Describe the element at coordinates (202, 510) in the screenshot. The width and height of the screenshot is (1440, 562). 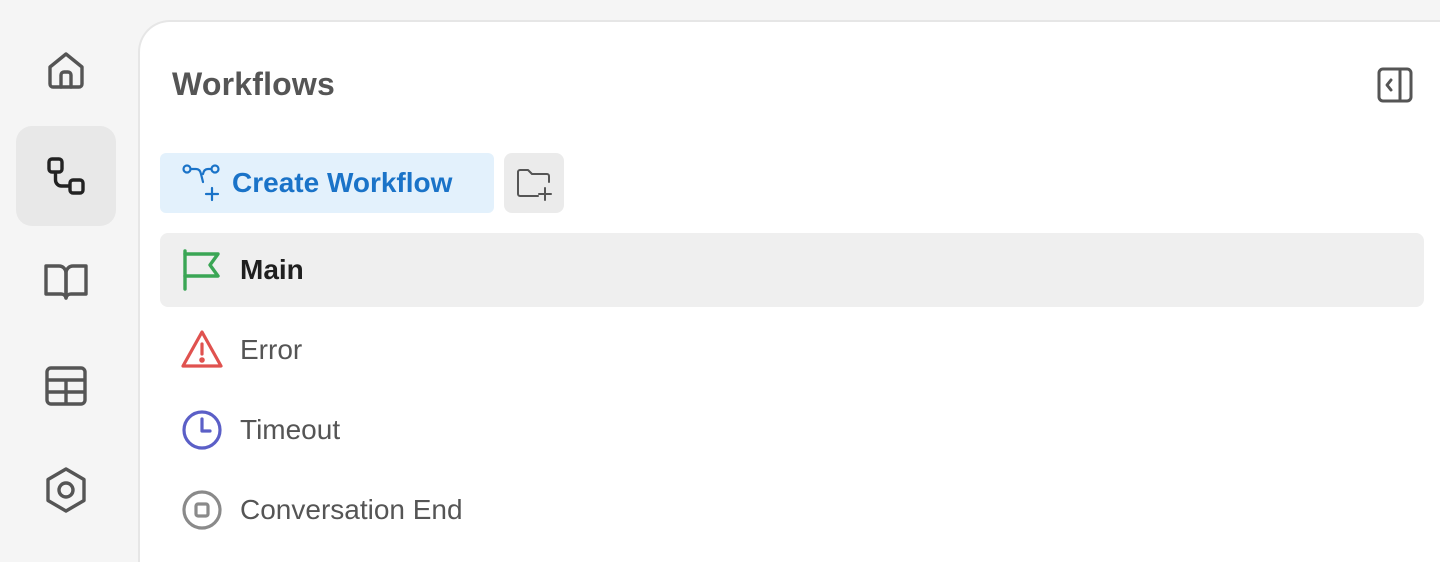
I see `stop-circle-icon` at that location.